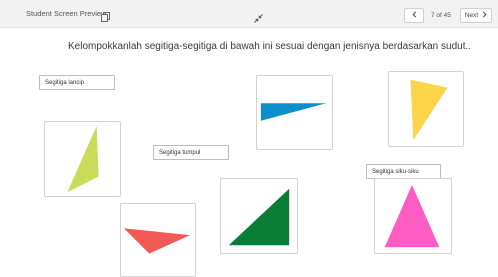 The image size is (498, 277). I want to click on triangle-card-green, so click(259, 216).